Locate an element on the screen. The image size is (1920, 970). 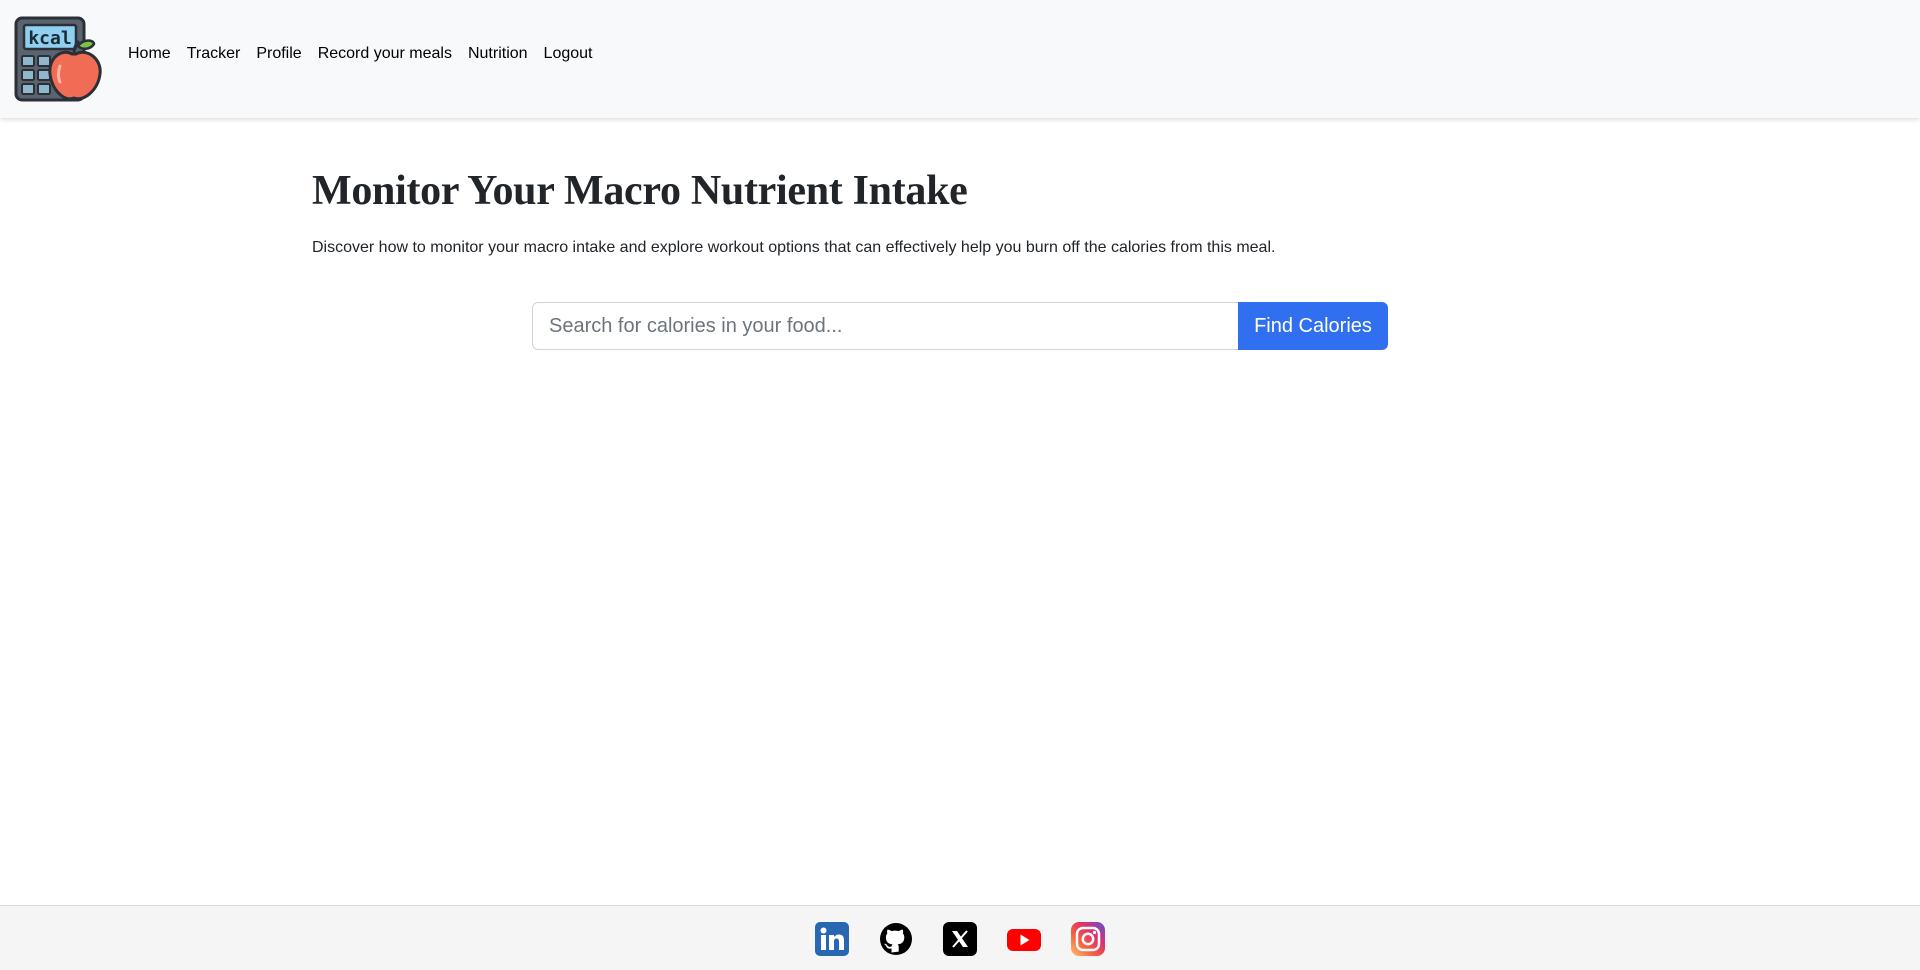
nav-tracker: Tracker is located at coordinates (214, 54).